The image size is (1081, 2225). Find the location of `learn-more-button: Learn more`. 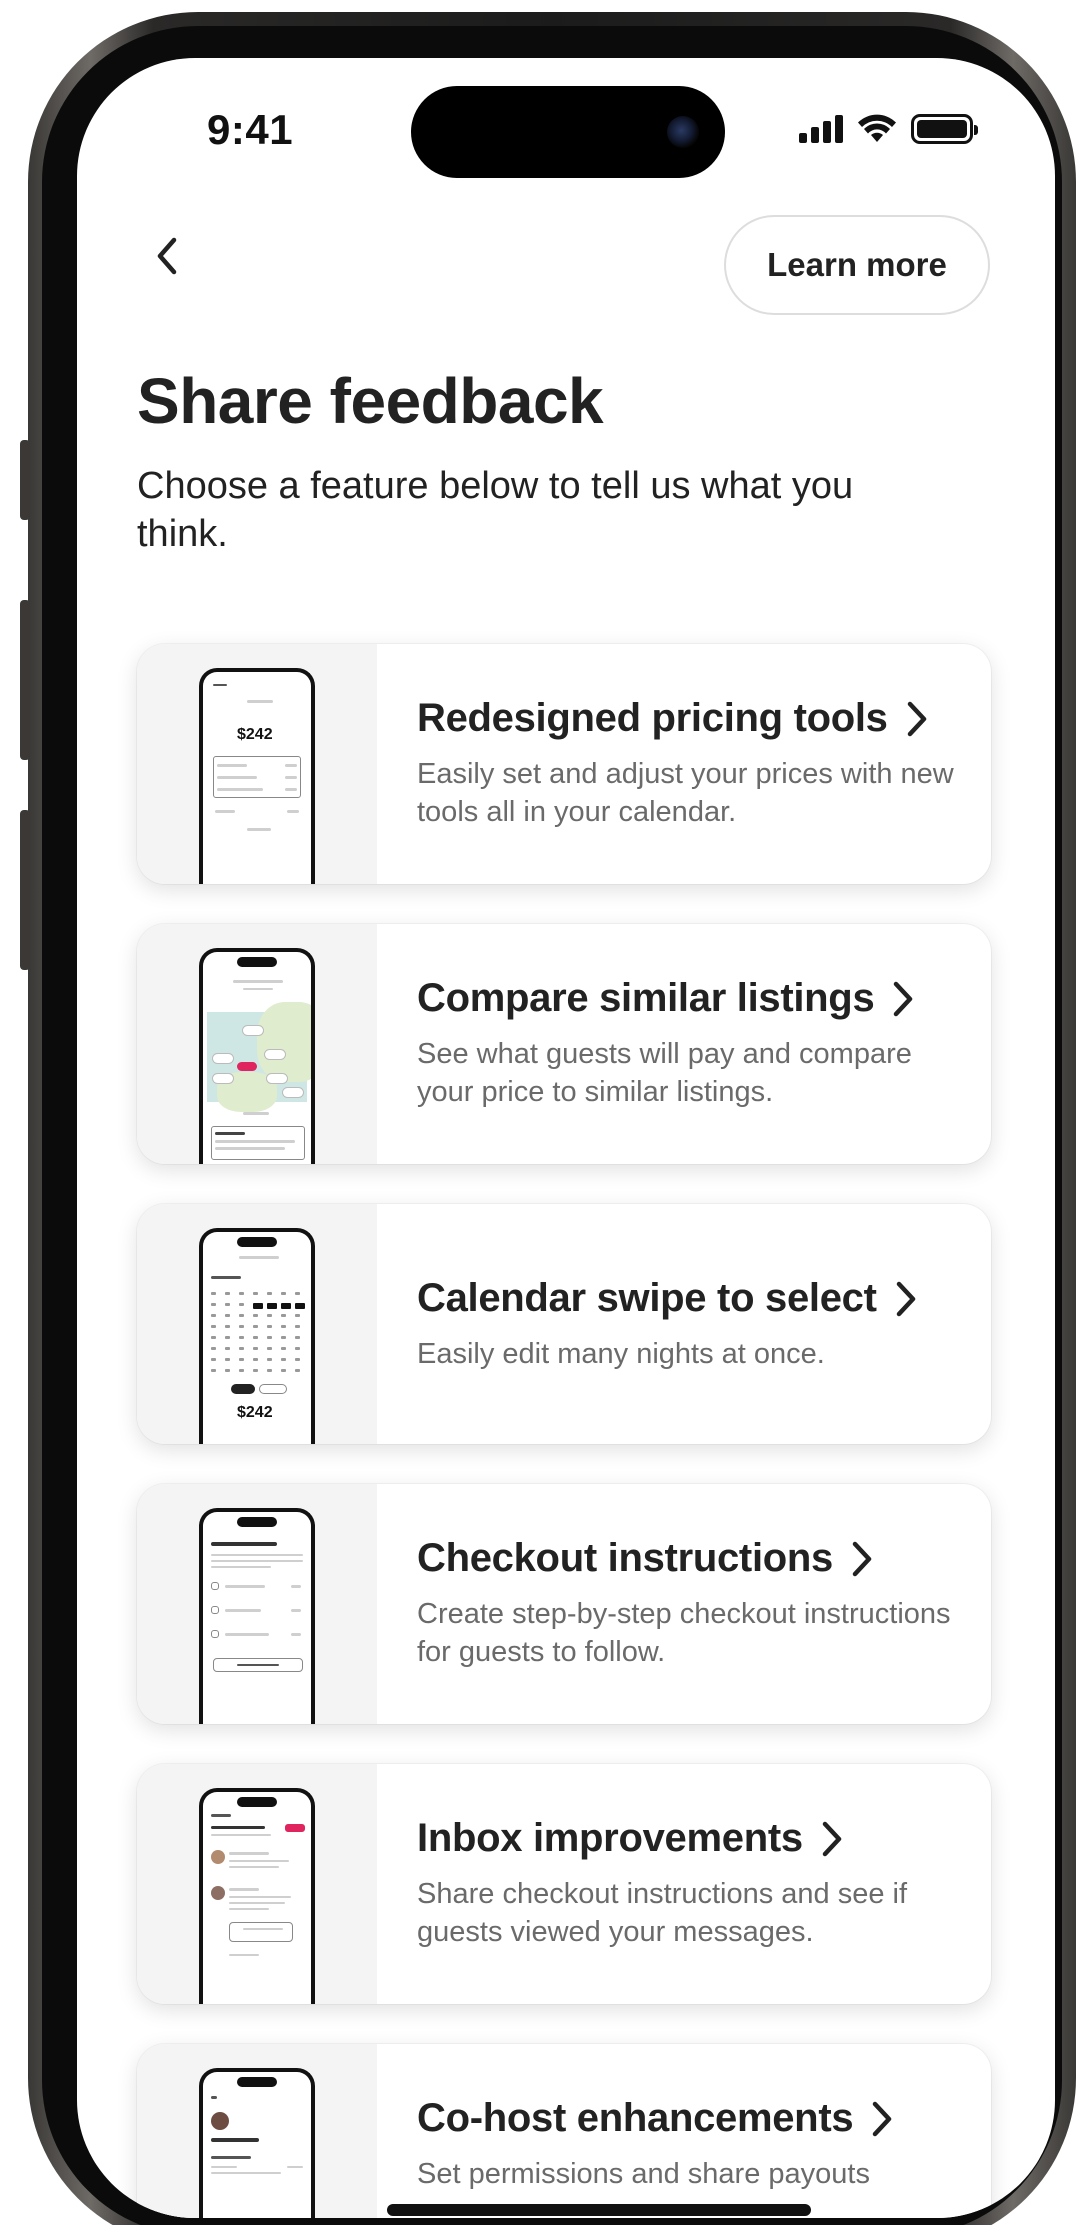

learn-more-button: Learn more is located at coordinates (857, 265).